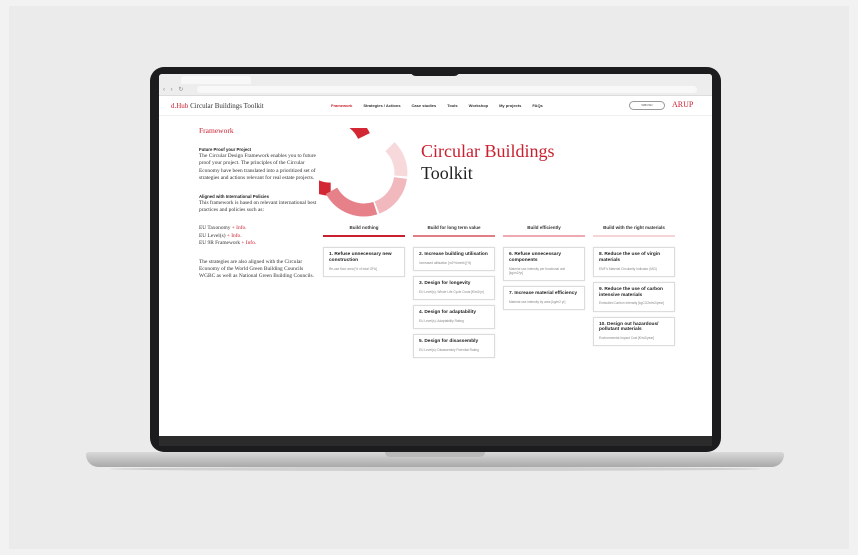 The height and width of the screenshot is (555, 858). I want to click on nav-item-my-projects: My projects, so click(510, 105).